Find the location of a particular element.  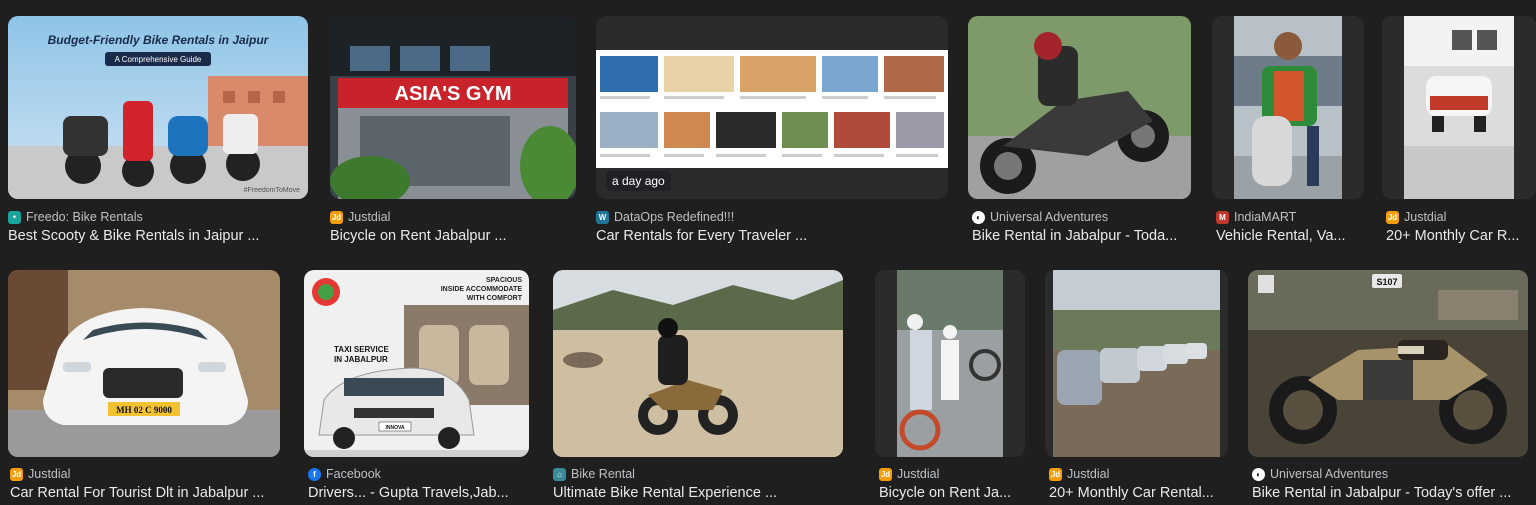

desert-motorcycle-image is located at coordinates (698, 363).